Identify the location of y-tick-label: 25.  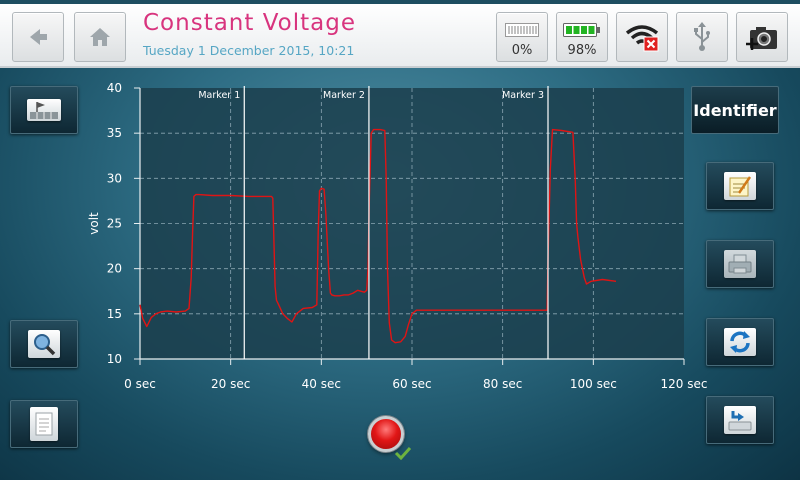
(114, 224).